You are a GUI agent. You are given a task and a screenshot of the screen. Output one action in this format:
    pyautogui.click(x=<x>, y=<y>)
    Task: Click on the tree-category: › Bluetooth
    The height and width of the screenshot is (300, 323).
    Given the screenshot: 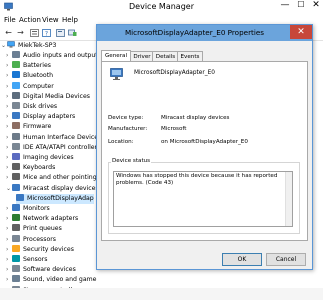 What is the action you would take?
    pyautogui.click(x=29, y=76)
    